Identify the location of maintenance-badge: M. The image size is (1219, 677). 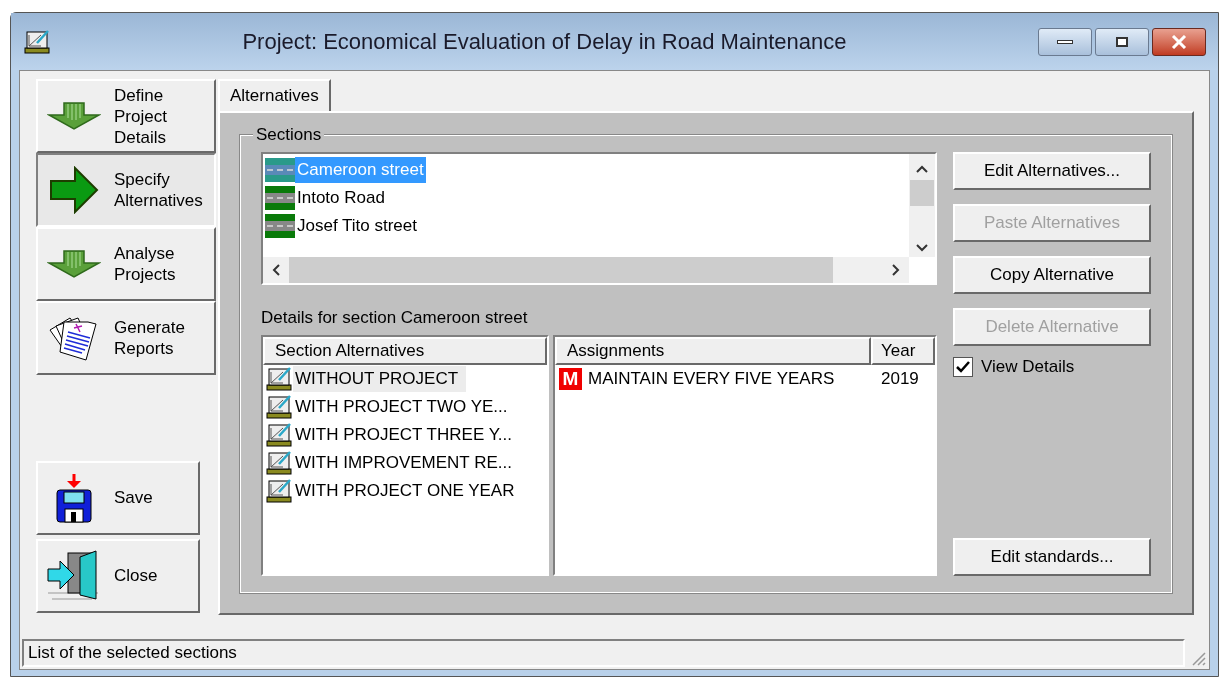
(570, 379).